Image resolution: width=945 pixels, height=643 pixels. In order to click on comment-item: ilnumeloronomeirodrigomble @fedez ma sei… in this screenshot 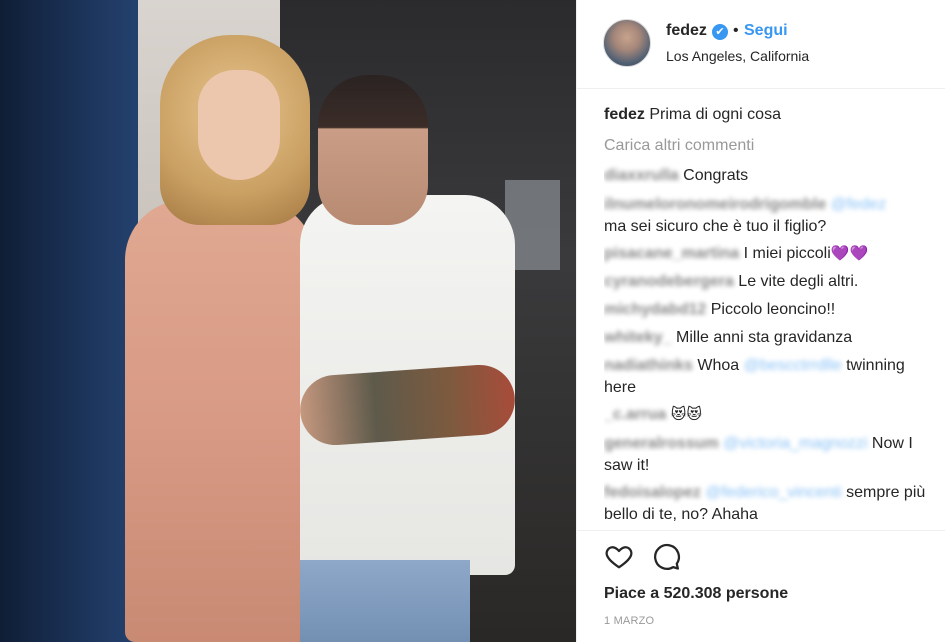, I will do `click(766, 216)`.